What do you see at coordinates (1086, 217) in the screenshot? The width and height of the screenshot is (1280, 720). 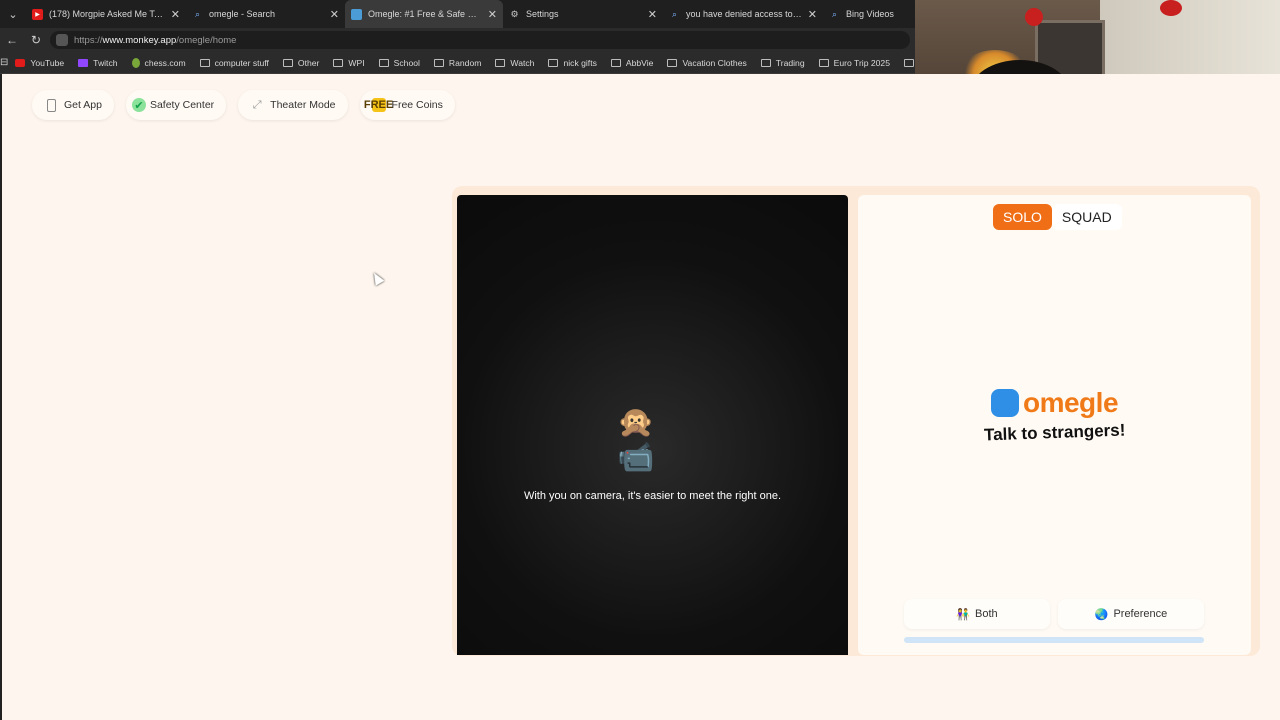 I see `squad-mode-button: SQUAD` at bounding box center [1086, 217].